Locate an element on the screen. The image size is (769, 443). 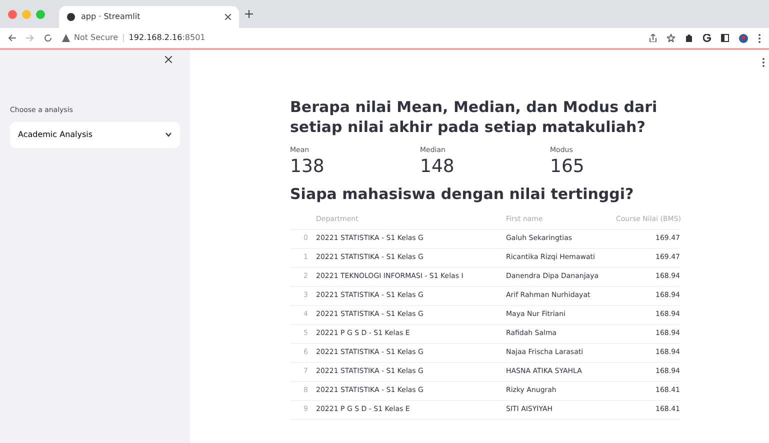
tab-title: app · Streamlit is located at coordinates (111, 17).